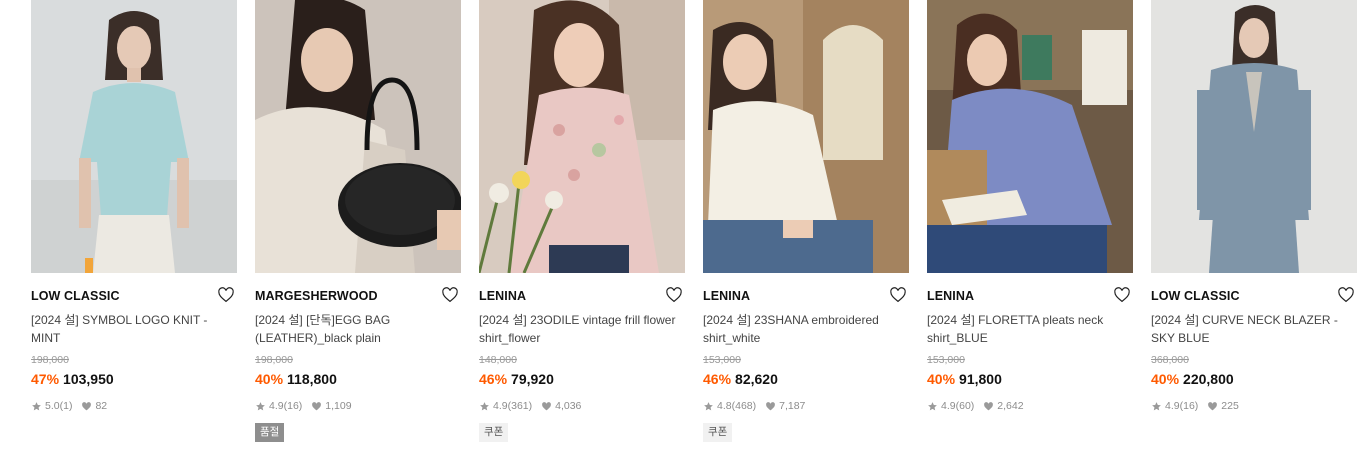 This screenshot has width=1363, height=466. What do you see at coordinates (312, 379) in the screenshot?
I see `sale-price: 118,800` at bounding box center [312, 379].